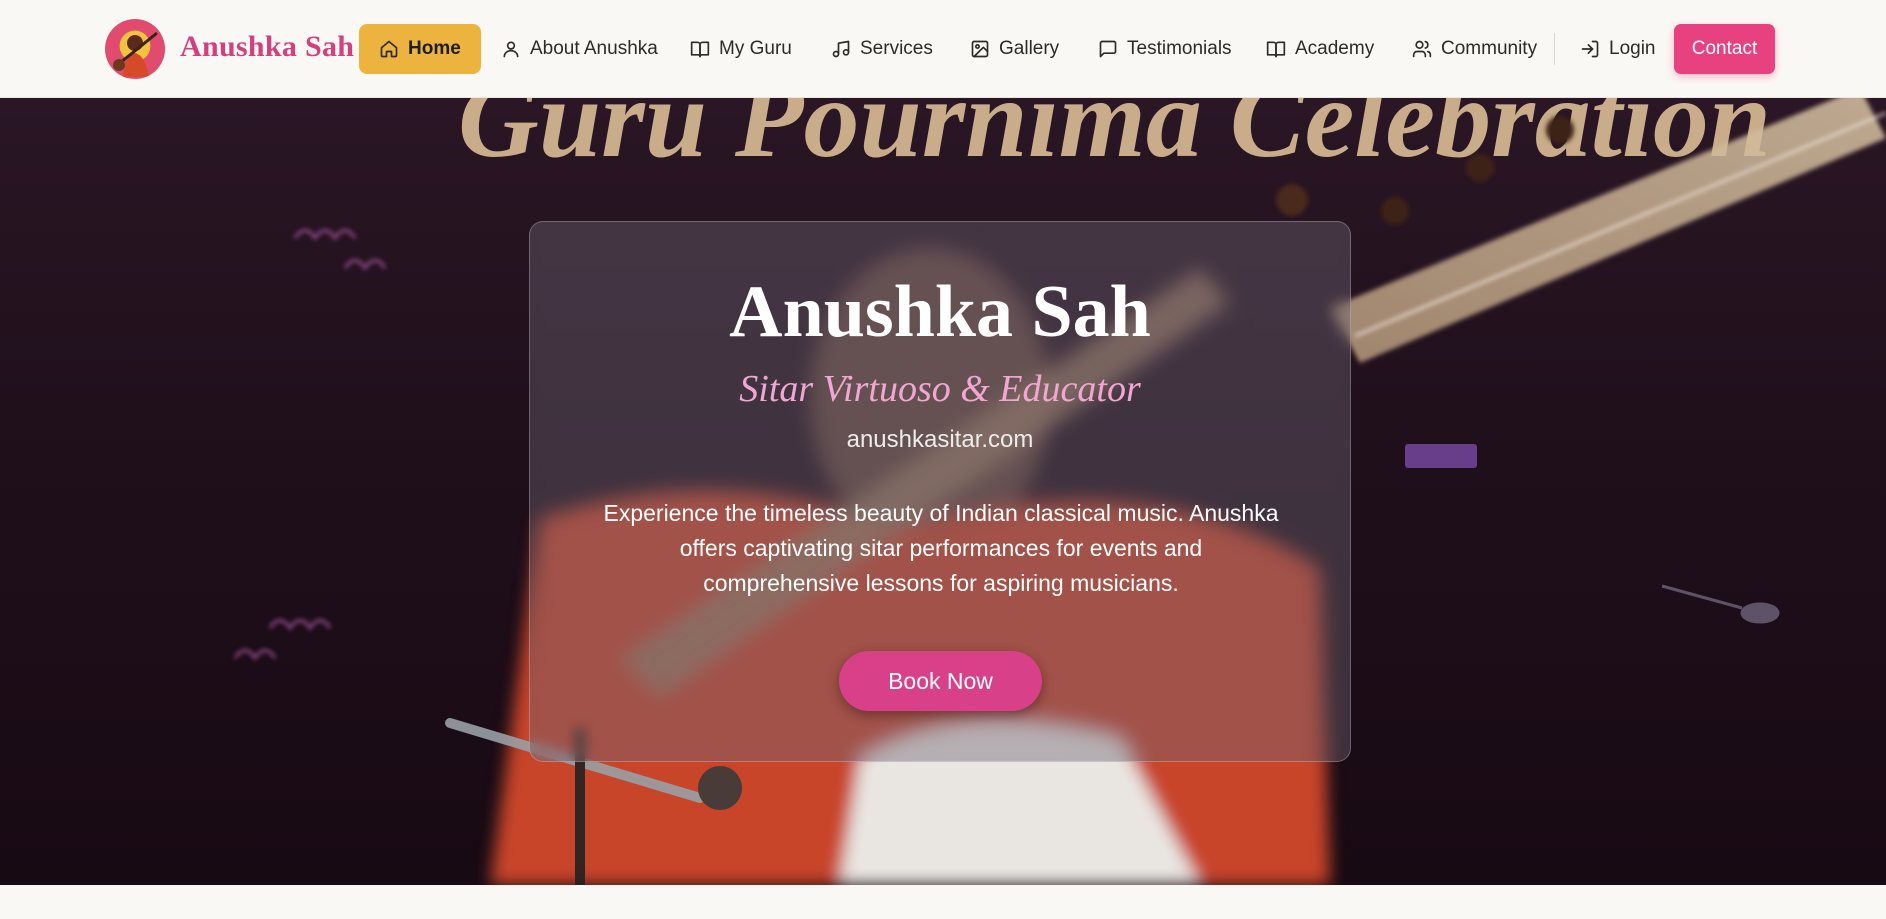 The width and height of the screenshot is (1886, 919). I want to click on nav-community: Community, so click(1474, 49).